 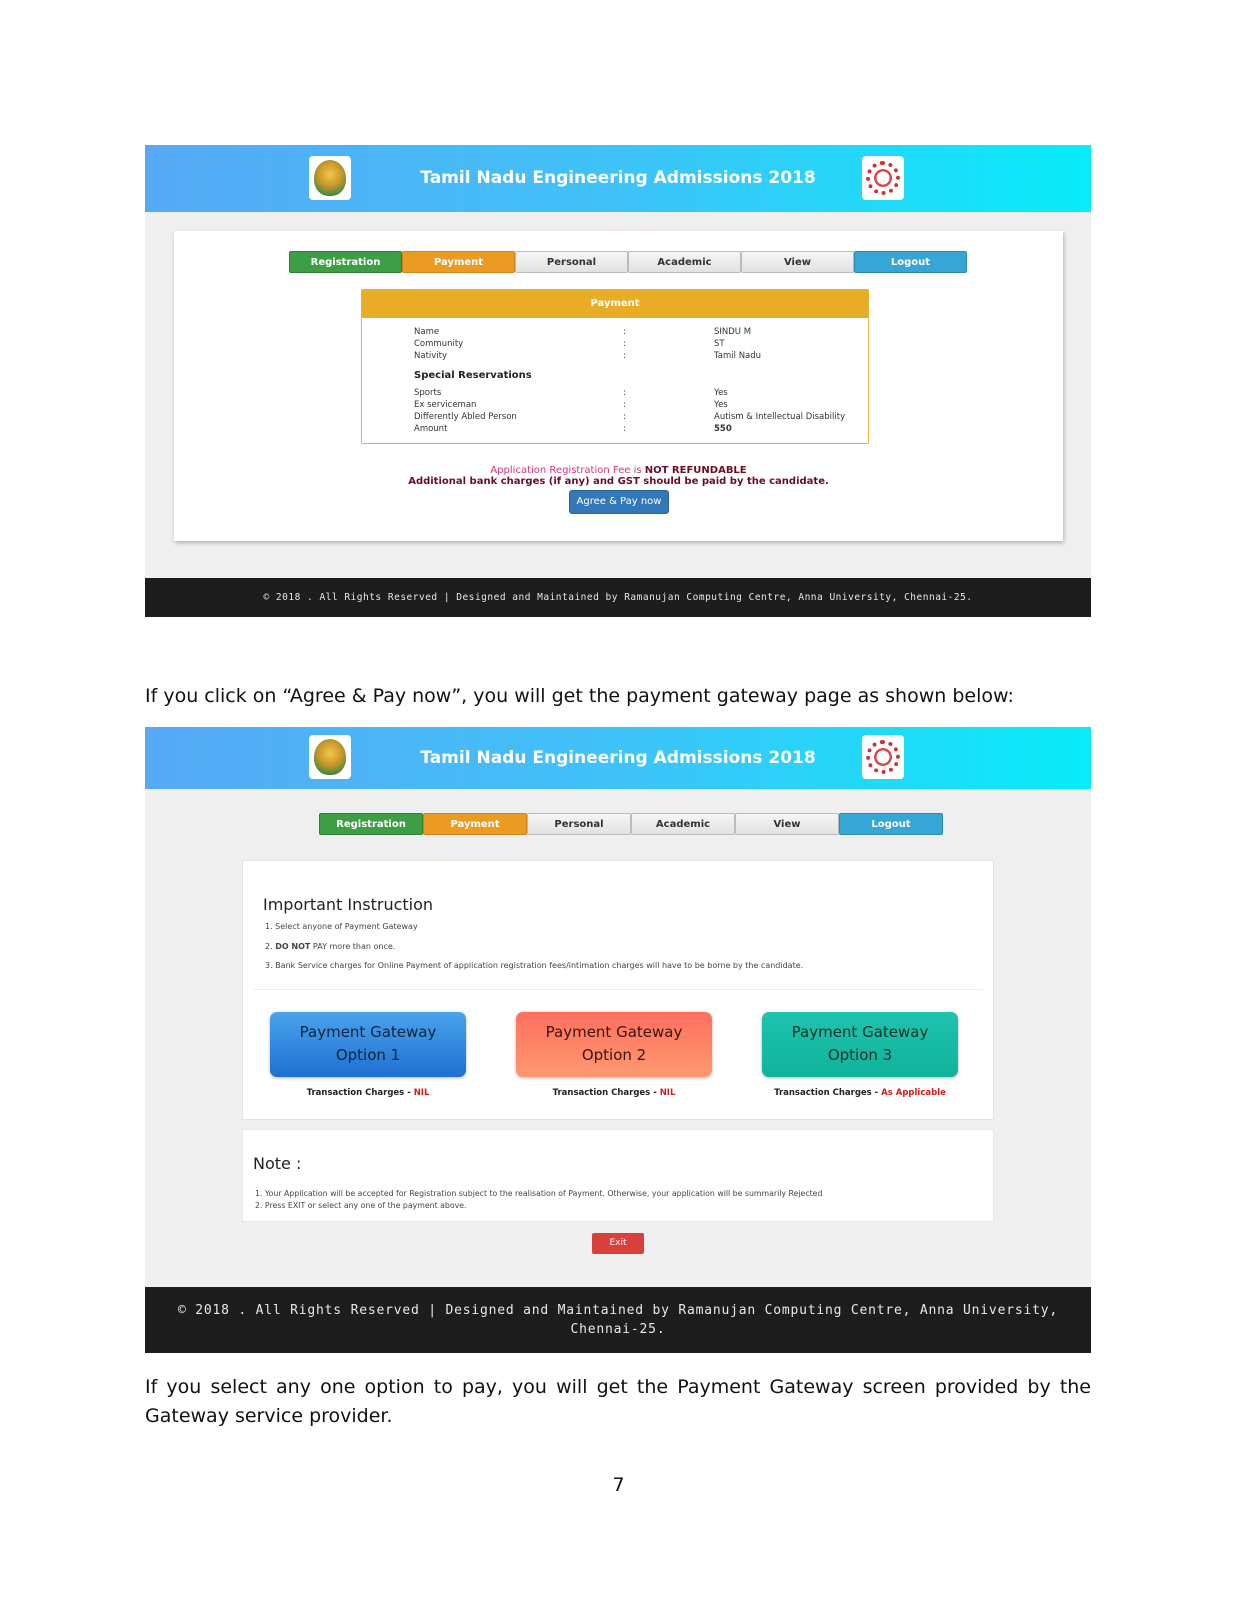 I want to click on field-label: Differently Abled Person, so click(x=465, y=417).